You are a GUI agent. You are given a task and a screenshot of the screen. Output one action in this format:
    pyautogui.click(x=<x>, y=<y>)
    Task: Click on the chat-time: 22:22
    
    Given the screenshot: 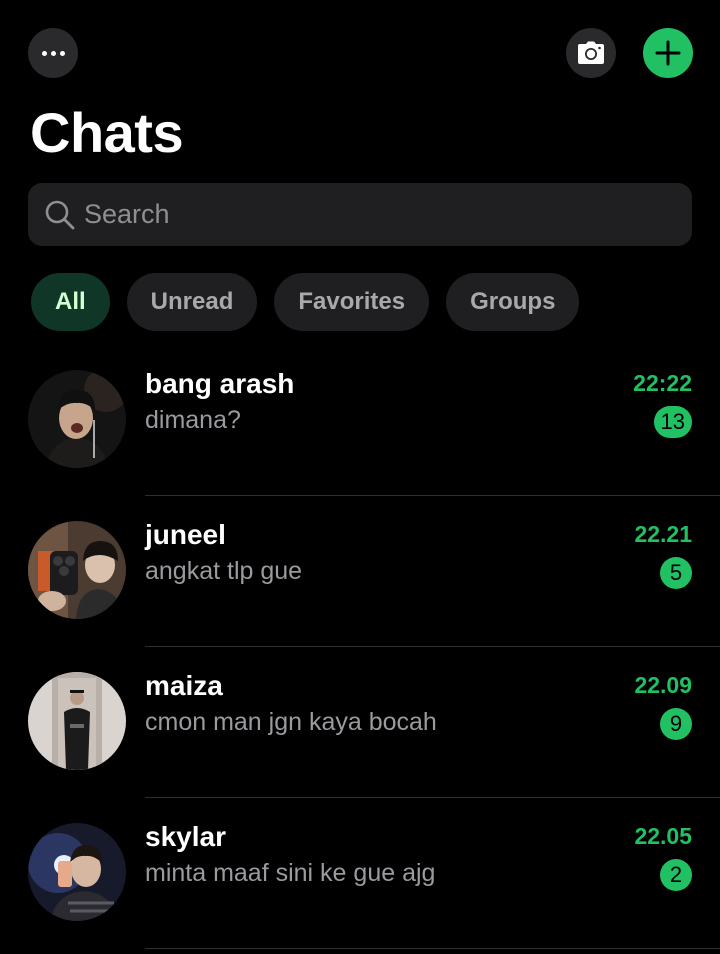 What is the action you would take?
    pyautogui.click(x=662, y=383)
    